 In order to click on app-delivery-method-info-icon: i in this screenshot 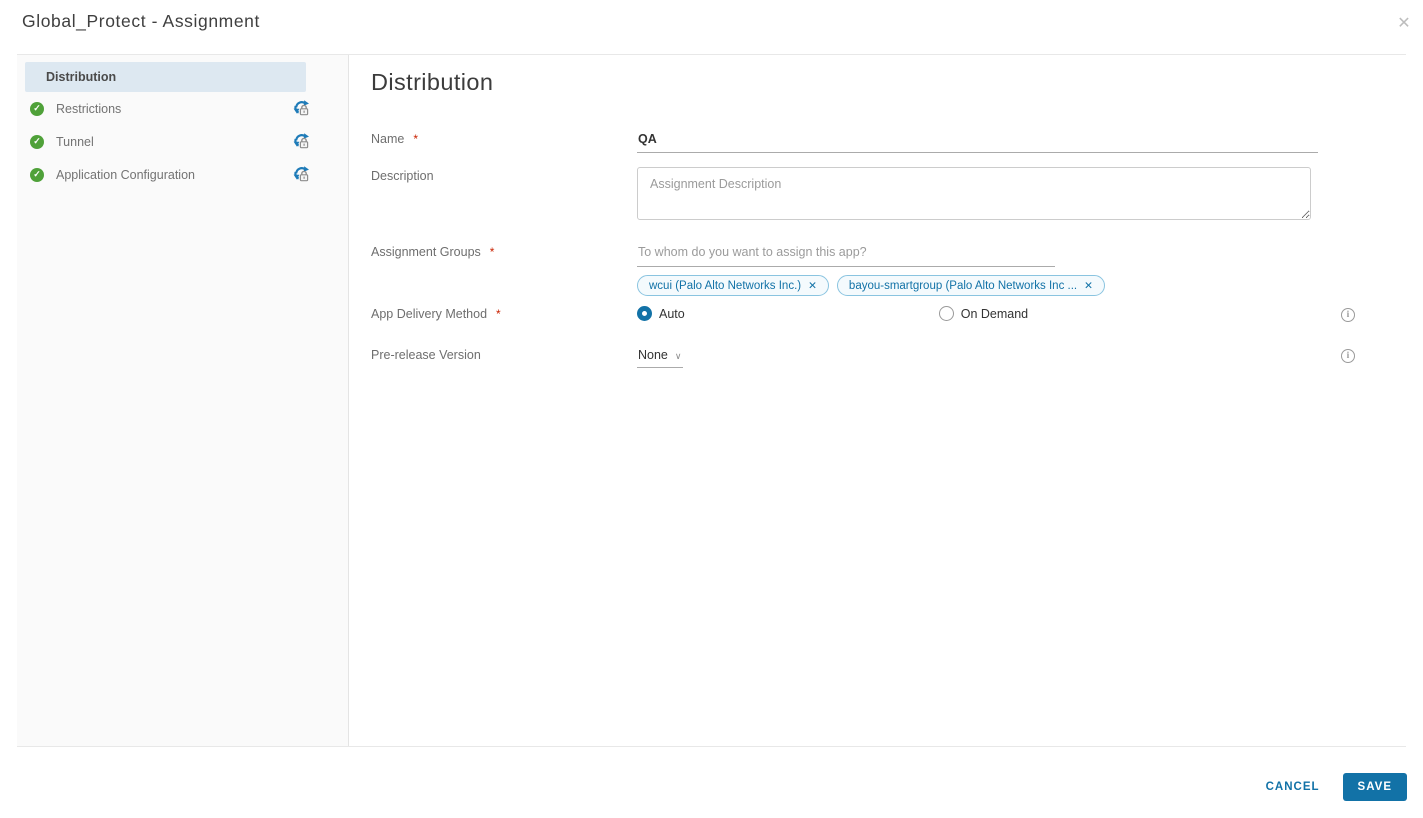, I will do `click(1348, 315)`.